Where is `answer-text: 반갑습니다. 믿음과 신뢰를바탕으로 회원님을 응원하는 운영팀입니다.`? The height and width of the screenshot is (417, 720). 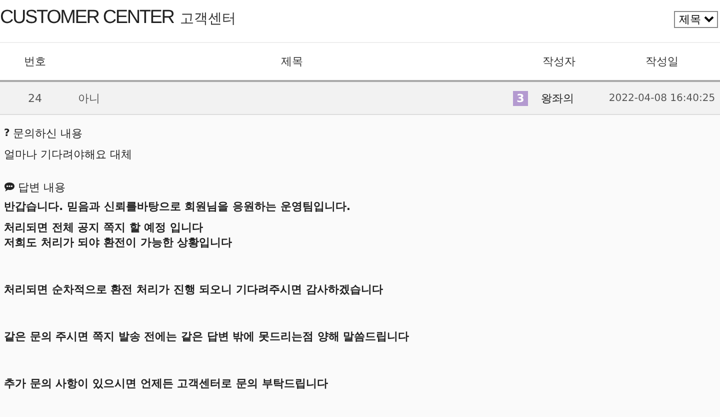
answer-text: 반갑습니다. 믿음과 신뢰를바탕으로 회원님을 응원하는 운영팀입니다. is located at coordinates (178, 206).